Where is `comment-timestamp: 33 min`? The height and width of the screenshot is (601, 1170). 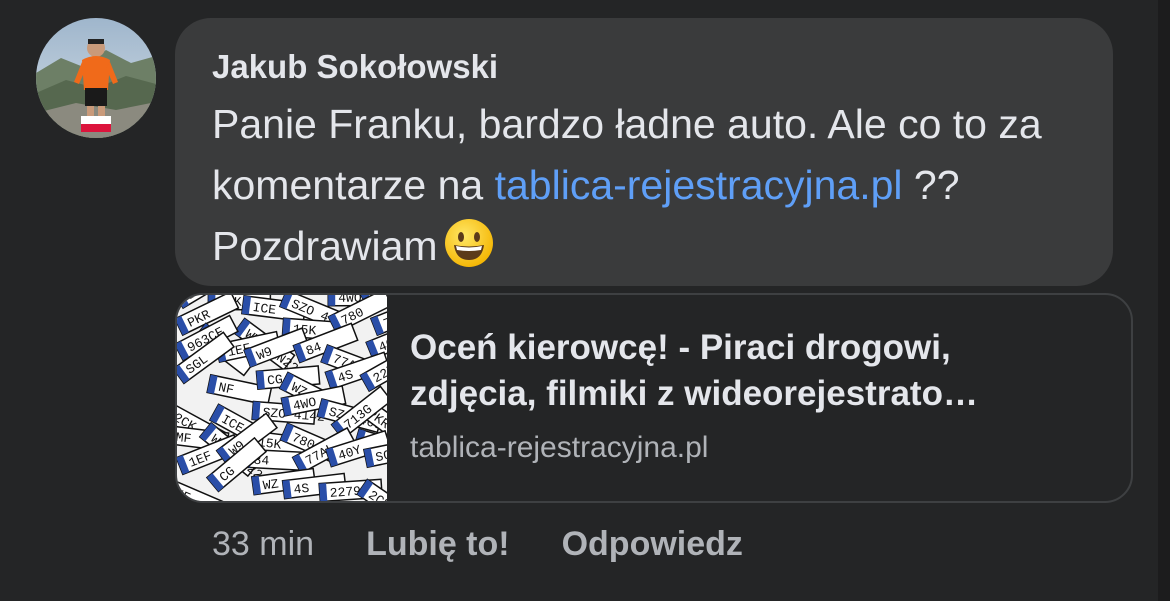 comment-timestamp: 33 min is located at coordinates (263, 544).